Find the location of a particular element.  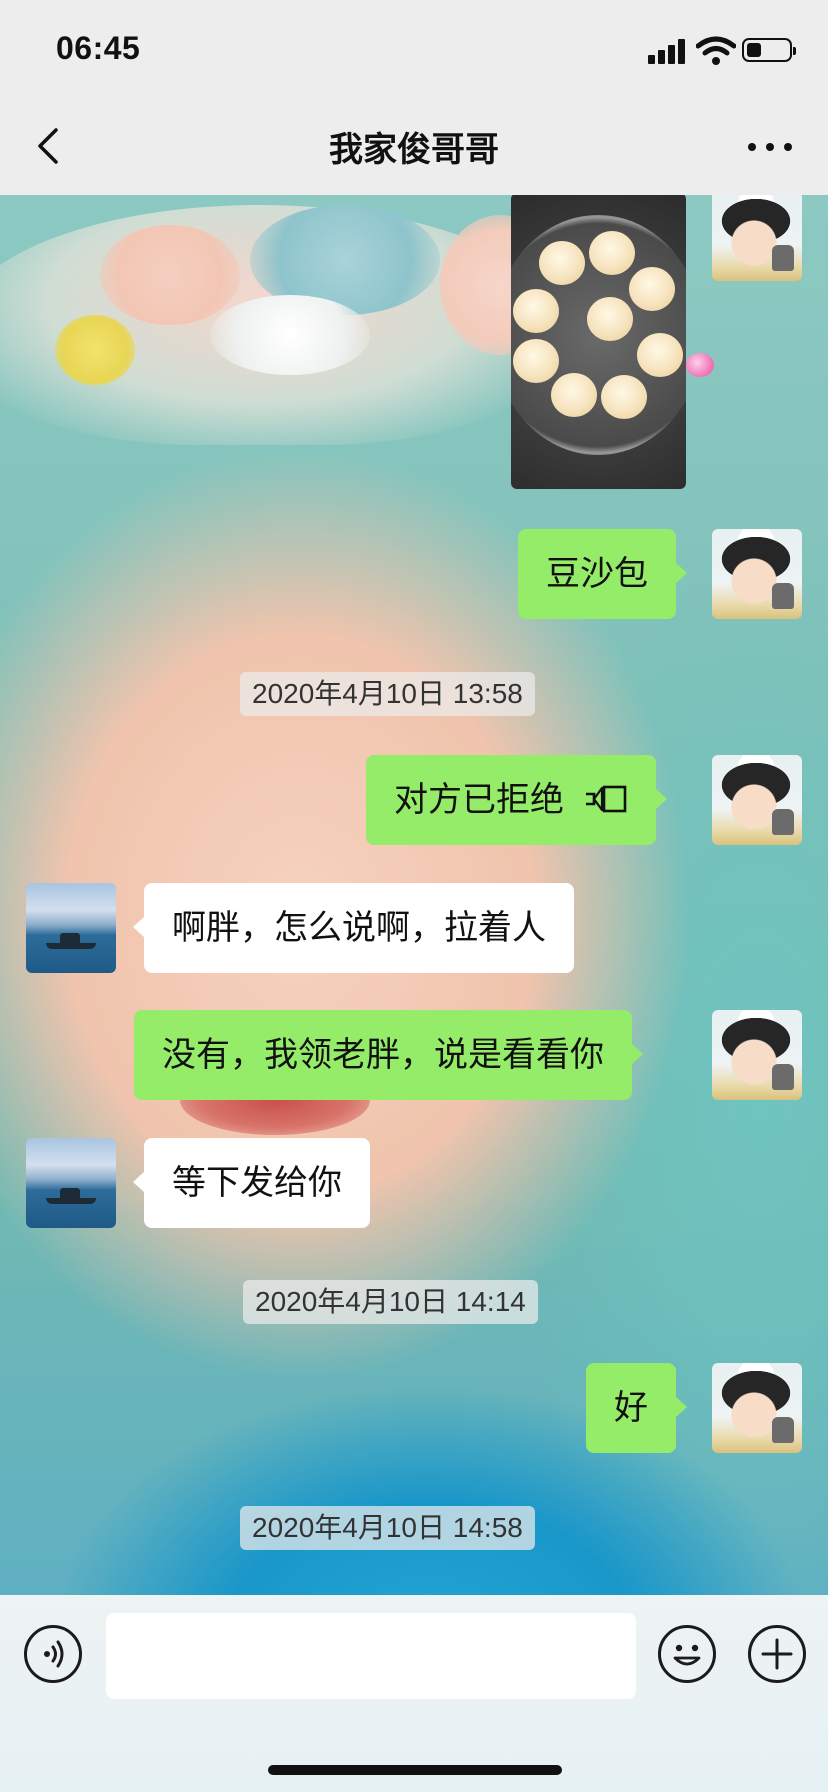

home-indicator is located at coordinates (415, 1770).